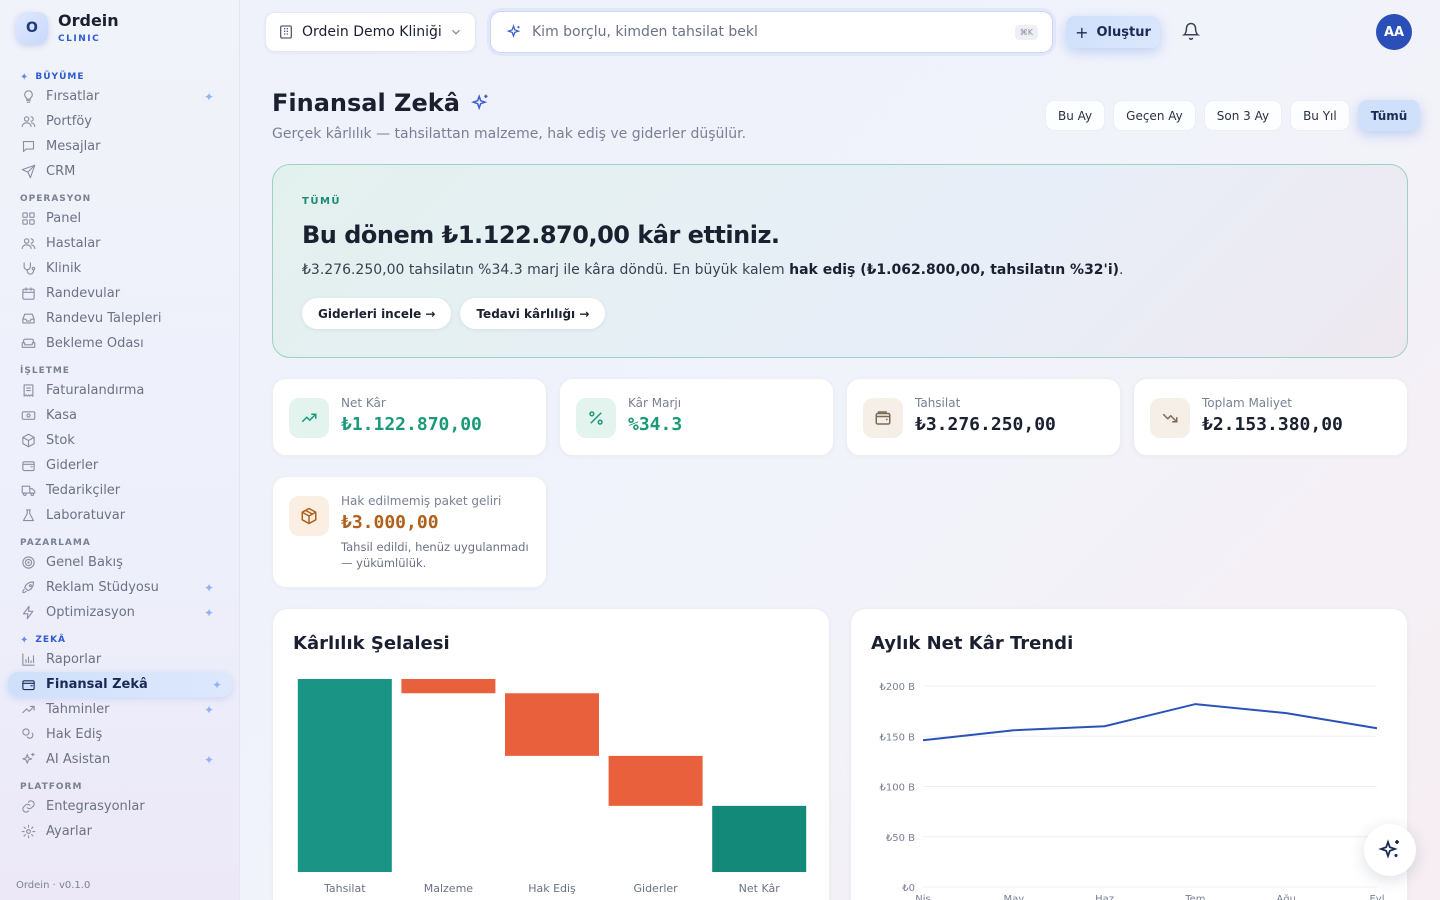 The height and width of the screenshot is (900, 1440). I want to click on period-button: Bu Ay, so click(1075, 115).